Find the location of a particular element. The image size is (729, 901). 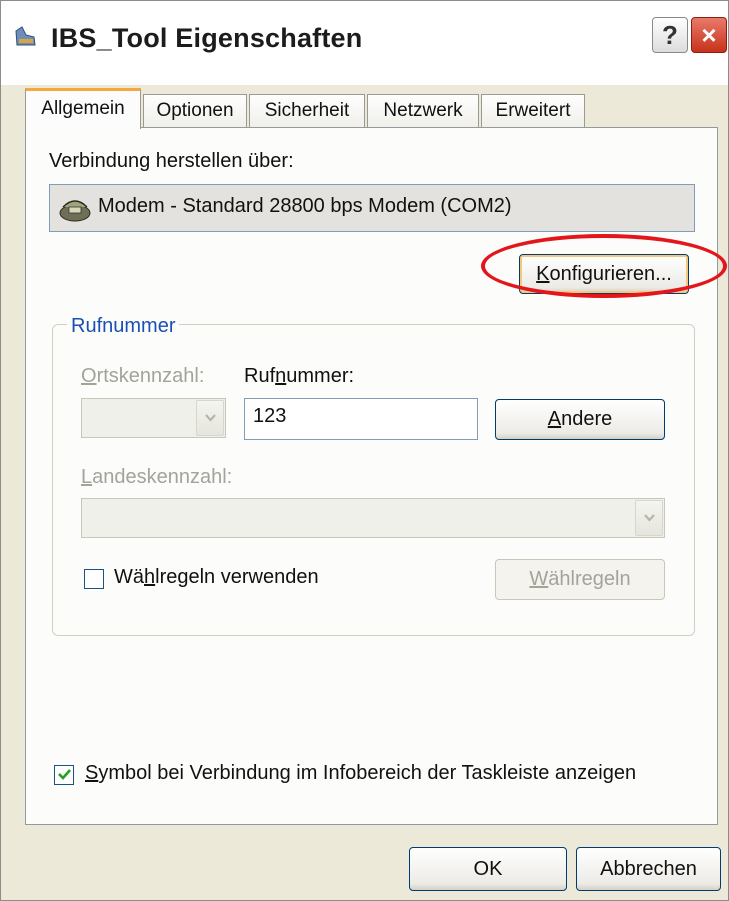

device-list: Modem - Standard 28800 bps Modem (COM2) is located at coordinates (372, 208).